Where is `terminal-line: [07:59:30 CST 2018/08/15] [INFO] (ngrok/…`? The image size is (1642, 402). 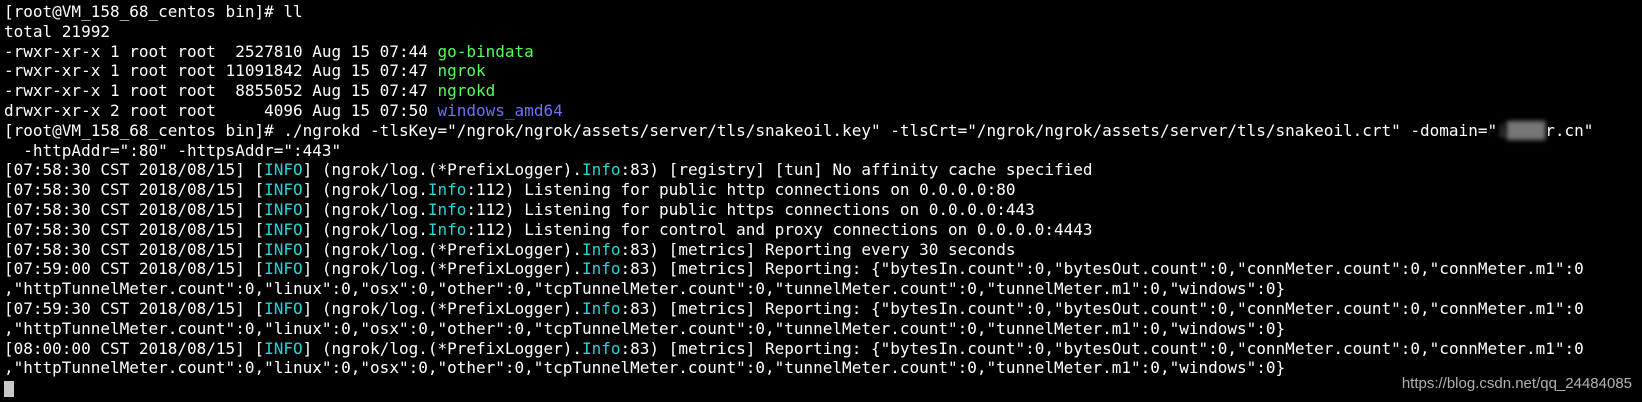 terminal-line: [07:59:30 CST 2018/08/15] [INFO] (ngrok/… is located at coordinates (798, 309).